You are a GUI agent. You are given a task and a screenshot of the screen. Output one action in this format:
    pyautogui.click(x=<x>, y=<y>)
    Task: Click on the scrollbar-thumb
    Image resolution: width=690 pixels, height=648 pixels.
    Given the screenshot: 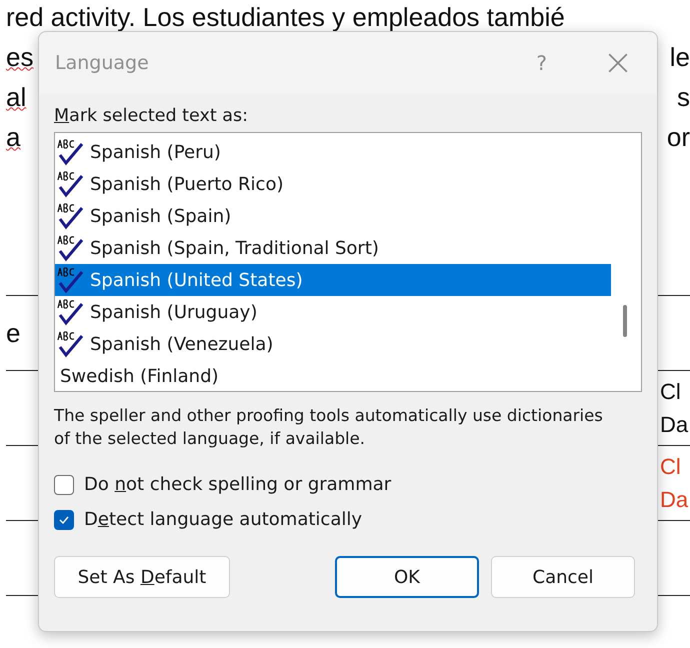 What is the action you would take?
    pyautogui.click(x=625, y=321)
    